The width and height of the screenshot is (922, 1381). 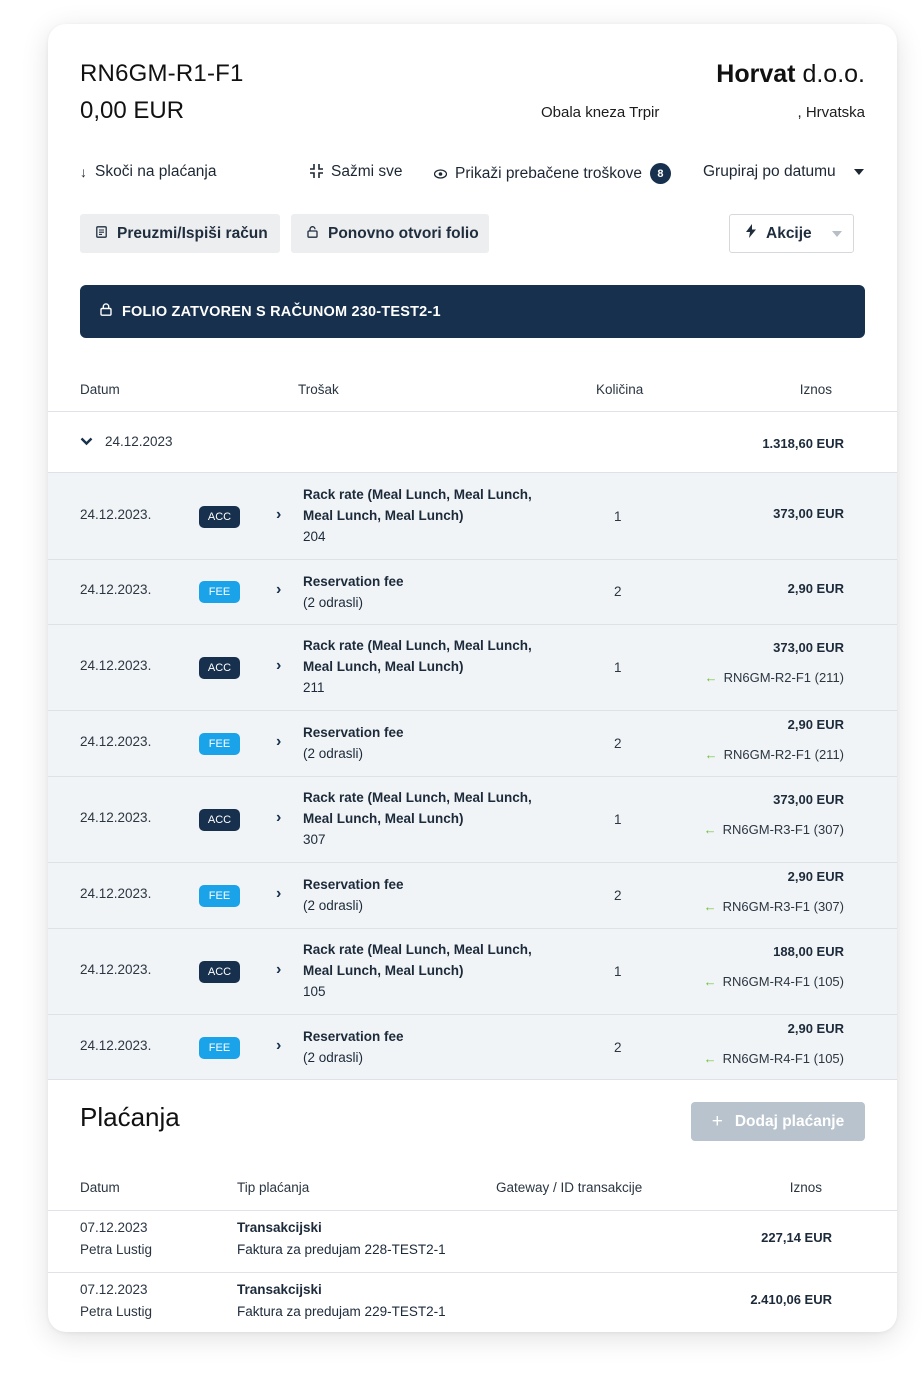 What do you see at coordinates (139, 441) in the screenshot?
I see `date-group-label: 24.12.2023` at bounding box center [139, 441].